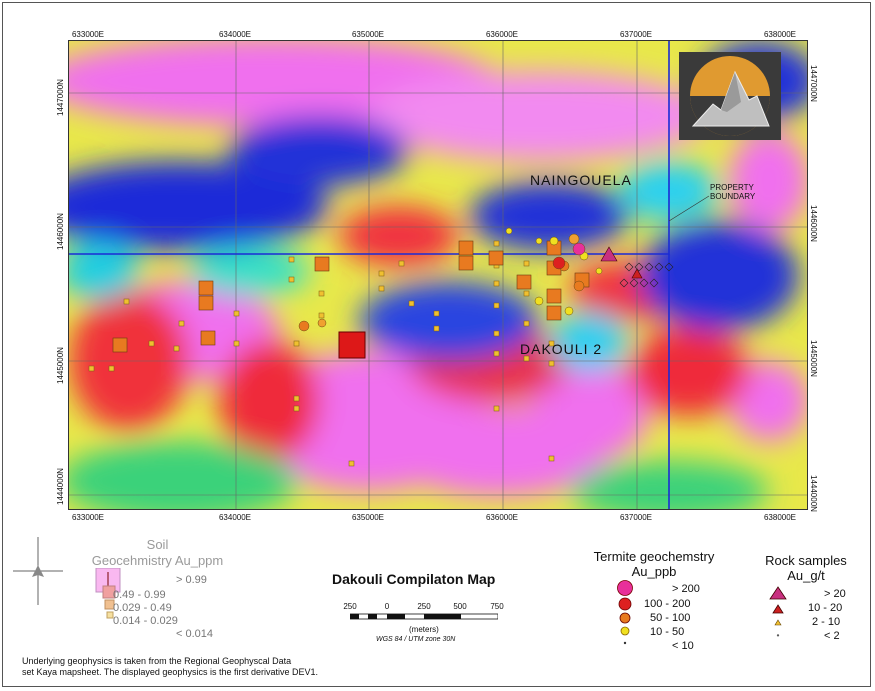 The width and height of the screenshot is (875, 691). What do you see at coordinates (60, 97) in the screenshot?
I see `northing-left-label: 1447000N` at bounding box center [60, 97].